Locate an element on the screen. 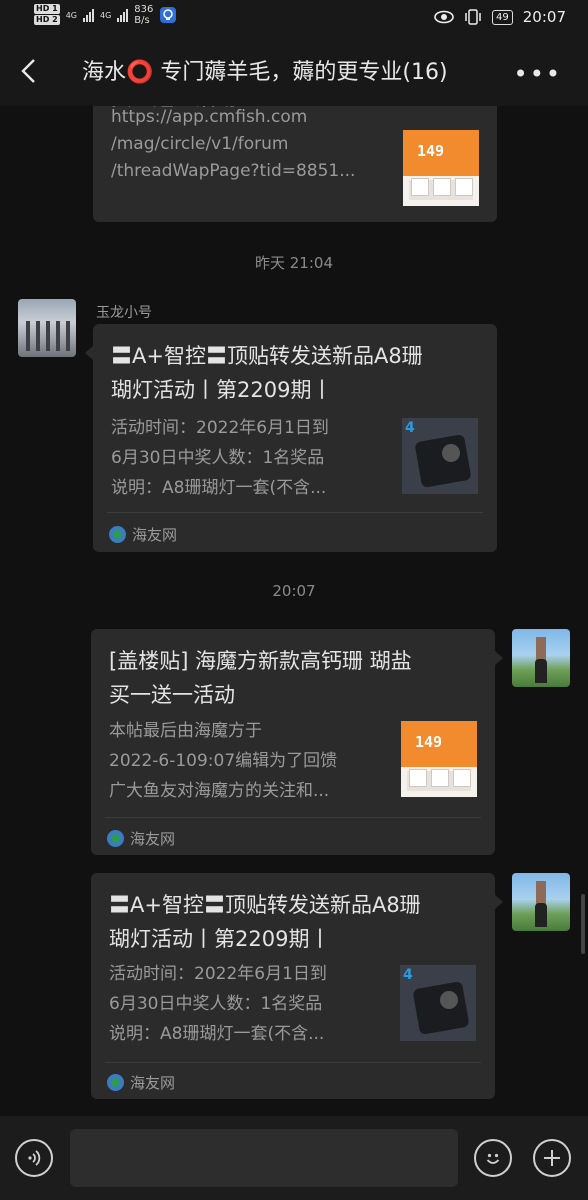 The height and width of the screenshot is (1200, 588). vibrate-icon is located at coordinates (473, 17).